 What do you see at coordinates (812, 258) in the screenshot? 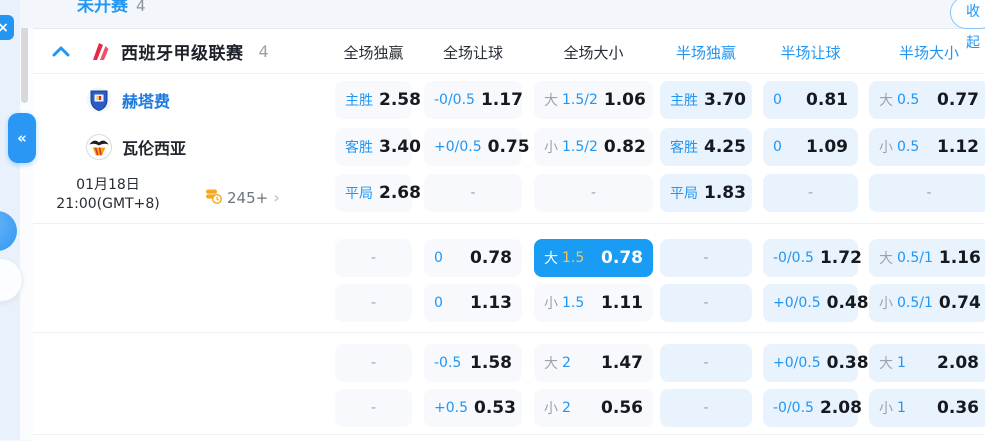
I see `odds-cell: -0/0.5 1.72` at bounding box center [812, 258].